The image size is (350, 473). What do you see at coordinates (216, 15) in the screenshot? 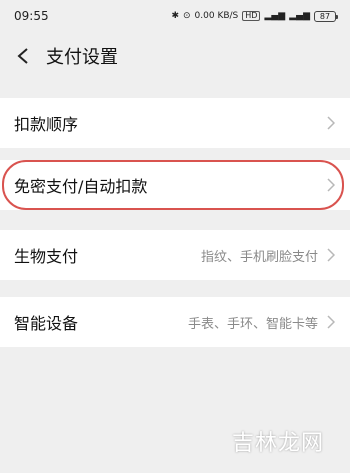
I see `net-speed: 0.00 KB/S` at bounding box center [216, 15].